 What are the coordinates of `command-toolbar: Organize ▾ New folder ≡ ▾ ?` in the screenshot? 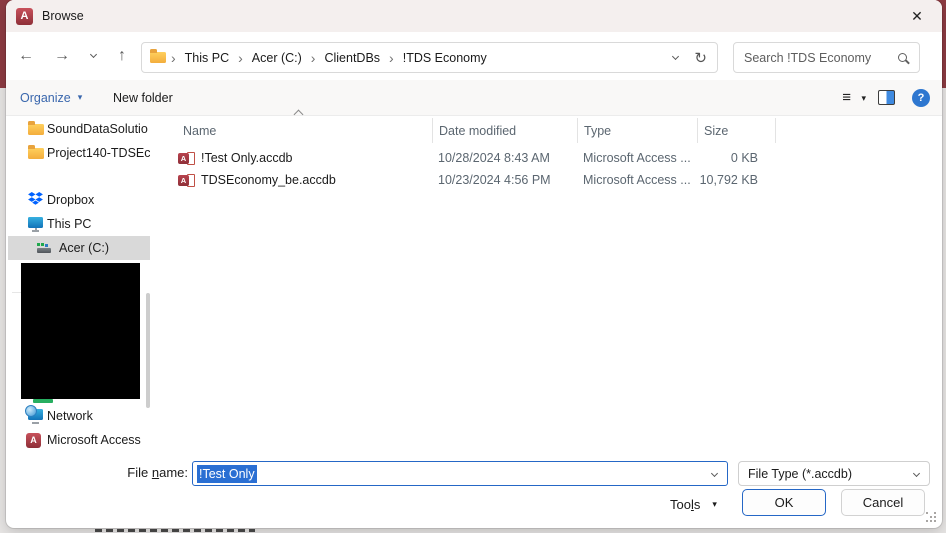 It's located at (474, 98).